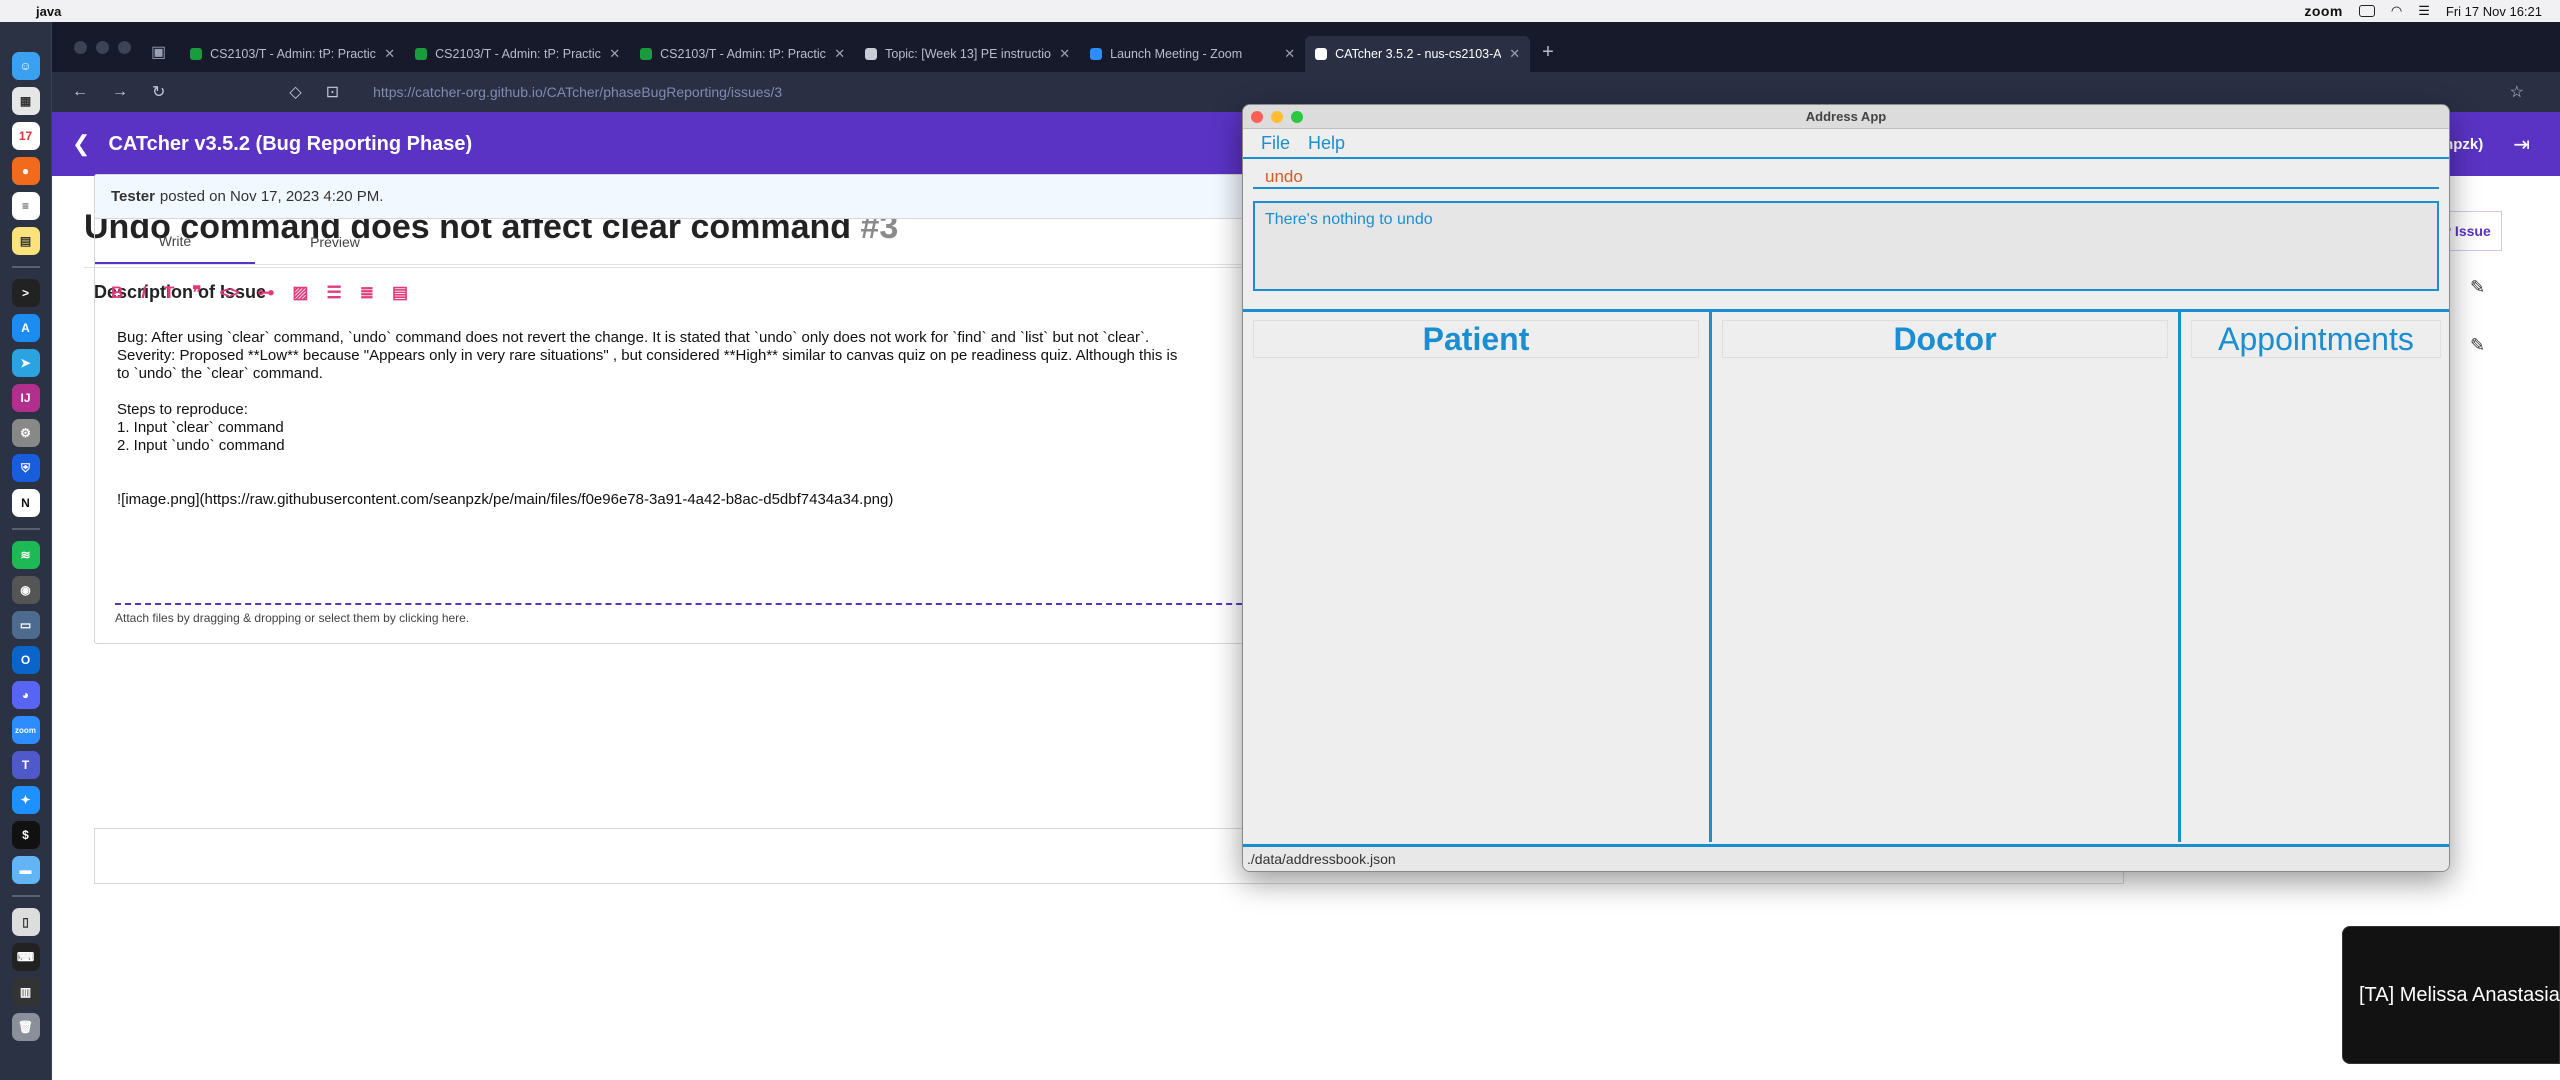 The image size is (2560, 1080). What do you see at coordinates (165, 57) in the screenshot?
I see `tab-overview-icon: ▣` at bounding box center [165, 57].